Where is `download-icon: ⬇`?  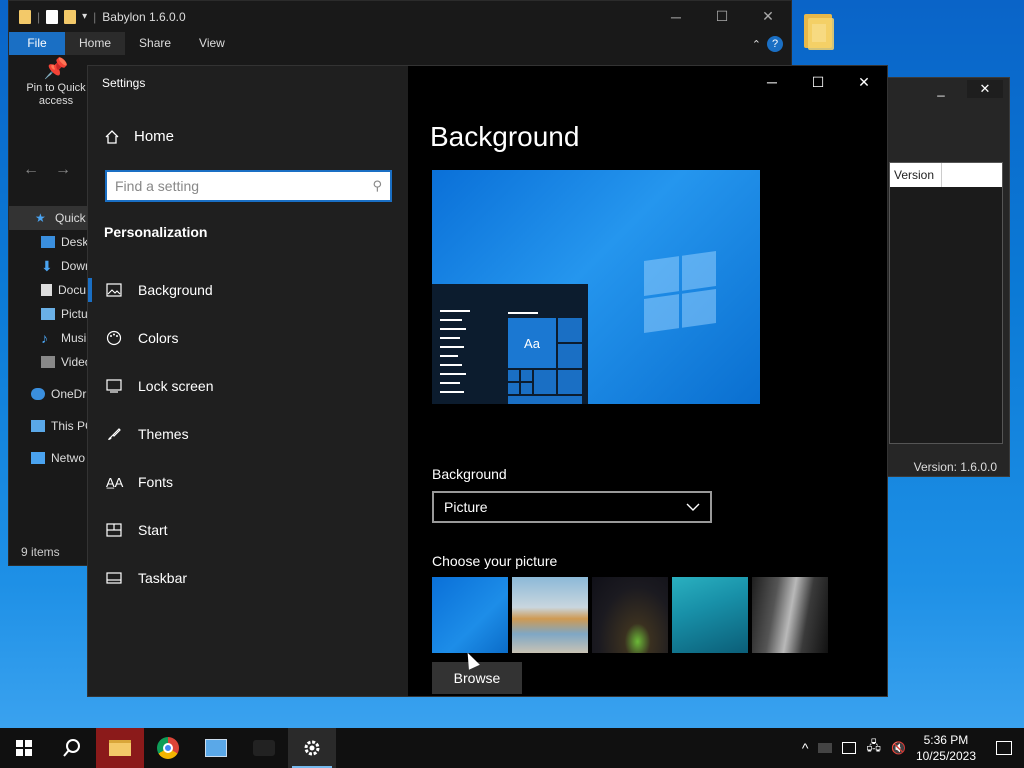 download-icon: ⬇ is located at coordinates (47, 266).